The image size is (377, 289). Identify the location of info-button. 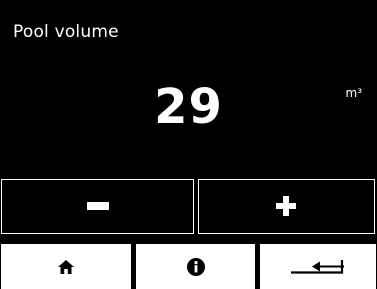
(195, 266).